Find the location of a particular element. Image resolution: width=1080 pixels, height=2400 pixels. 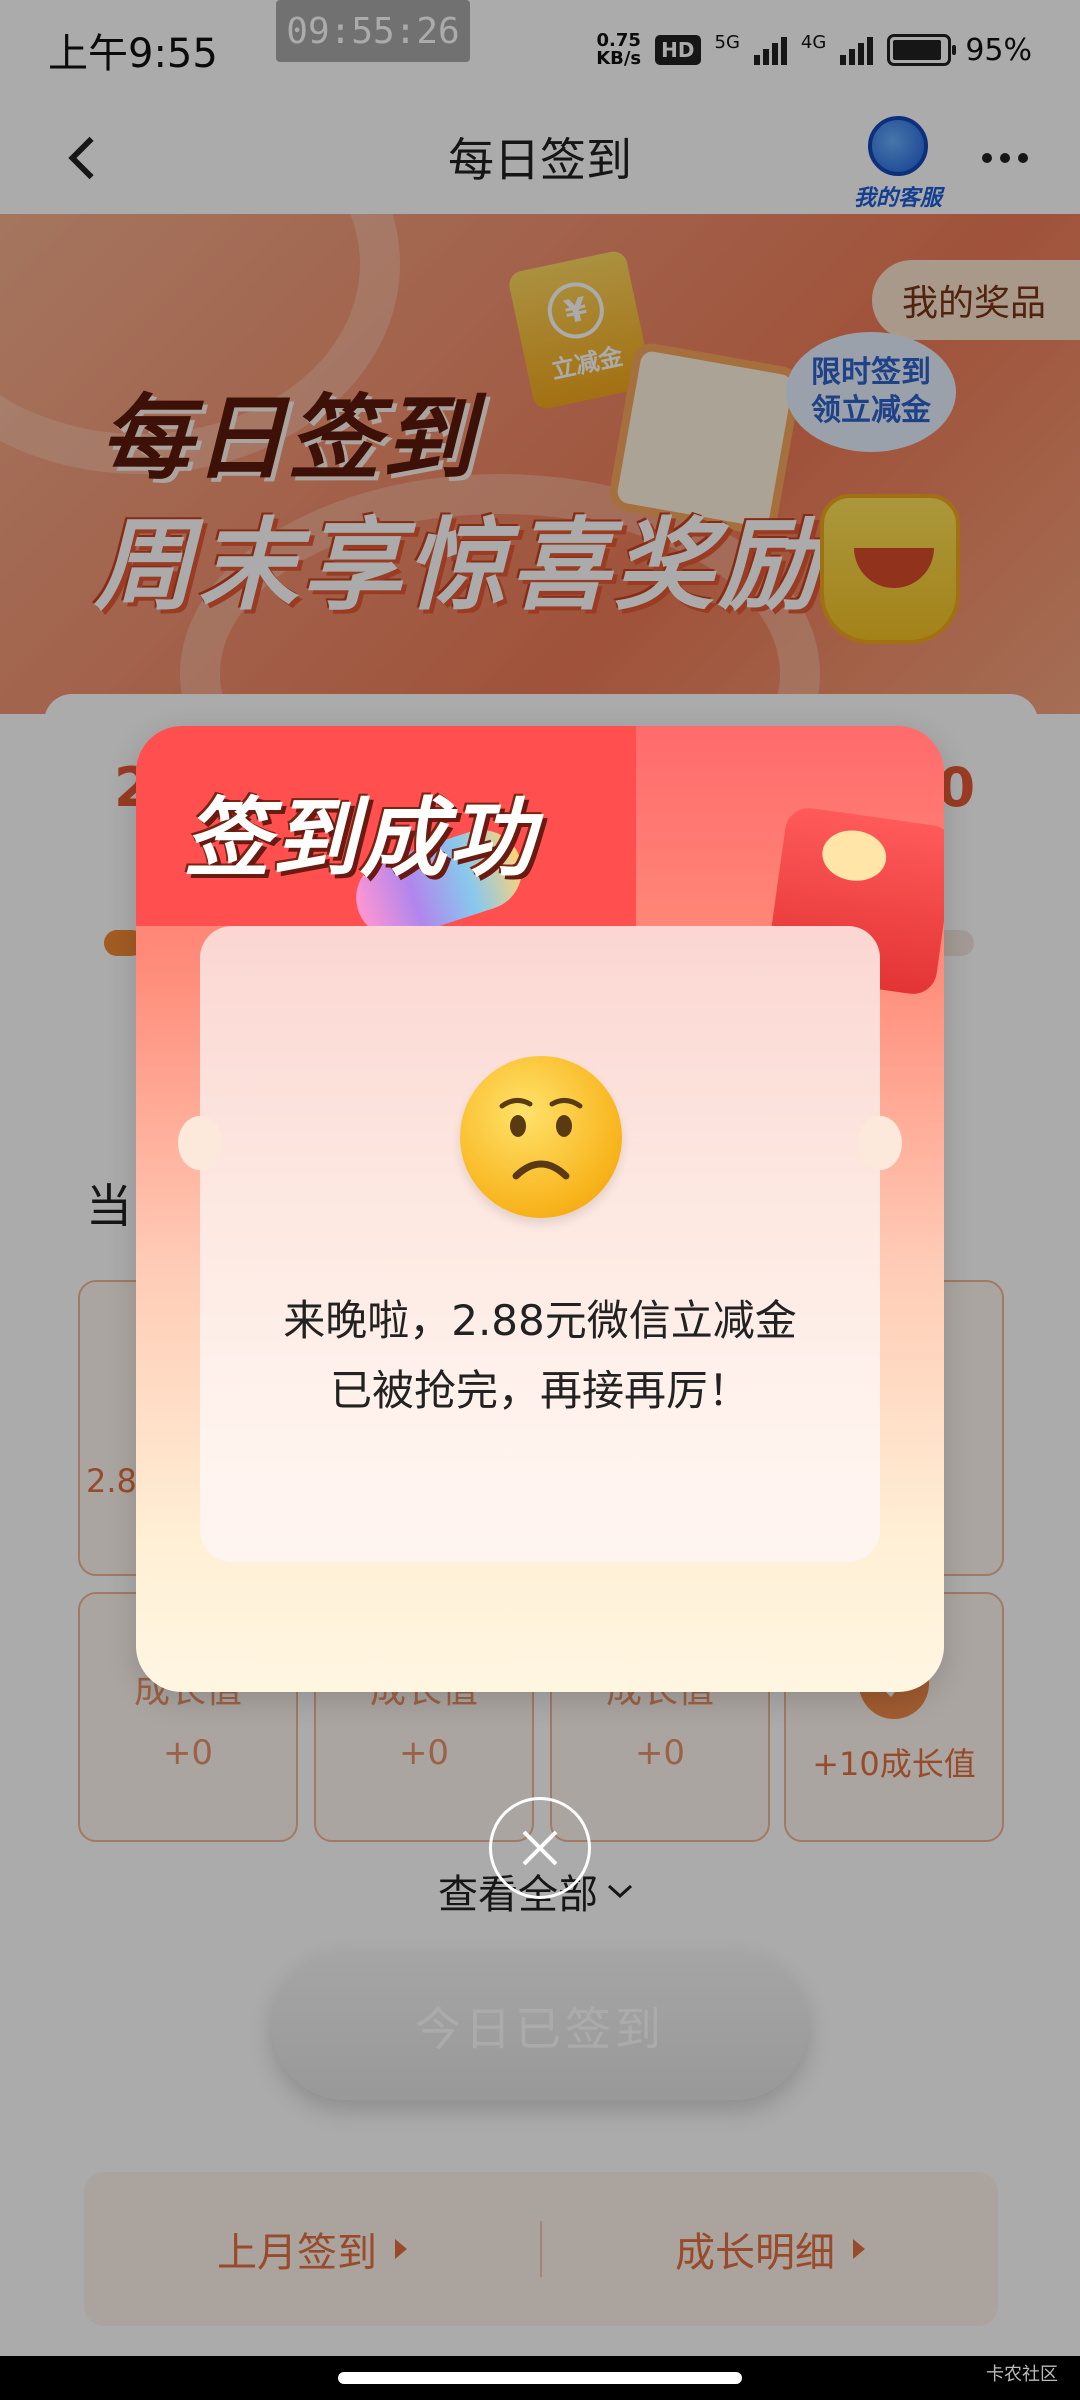

close-icon is located at coordinates (540, 1848).